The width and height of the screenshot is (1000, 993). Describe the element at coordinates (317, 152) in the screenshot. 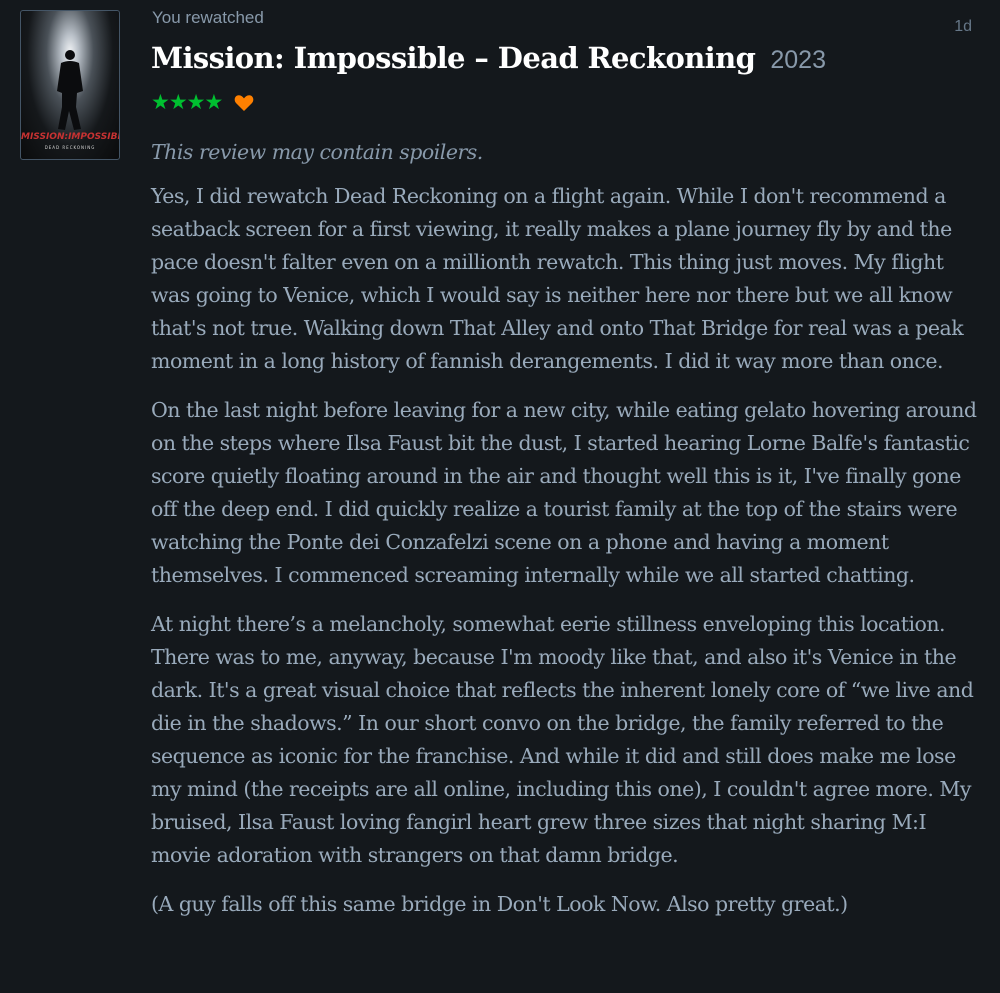

I see `spoiler-notice: This review may contain spoilers.` at that location.